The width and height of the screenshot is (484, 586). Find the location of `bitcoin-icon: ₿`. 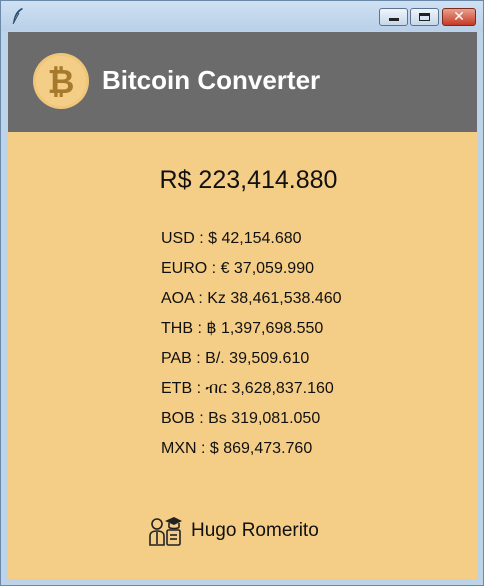

bitcoin-icon: ₿ is located at coordinates (61, 81).